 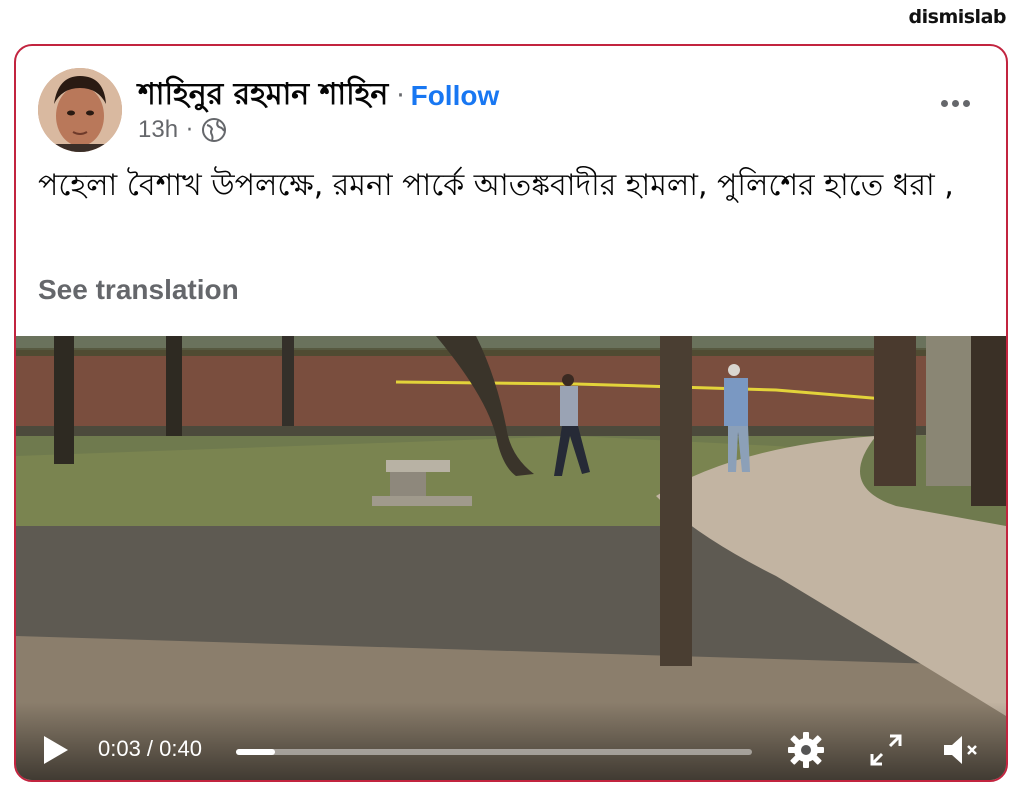 What do you see at coordinates (214, 130) in the screenshot?
I see `globe-icon` at bounding box center [214, 130].